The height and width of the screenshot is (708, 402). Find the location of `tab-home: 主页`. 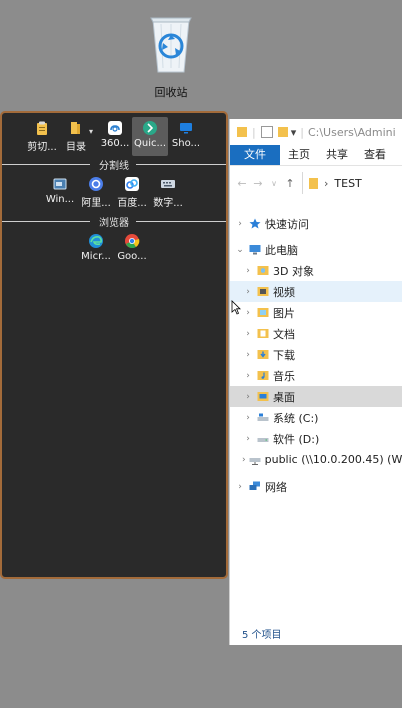

tab-home: 主页 is located at coordinates (299, 155).